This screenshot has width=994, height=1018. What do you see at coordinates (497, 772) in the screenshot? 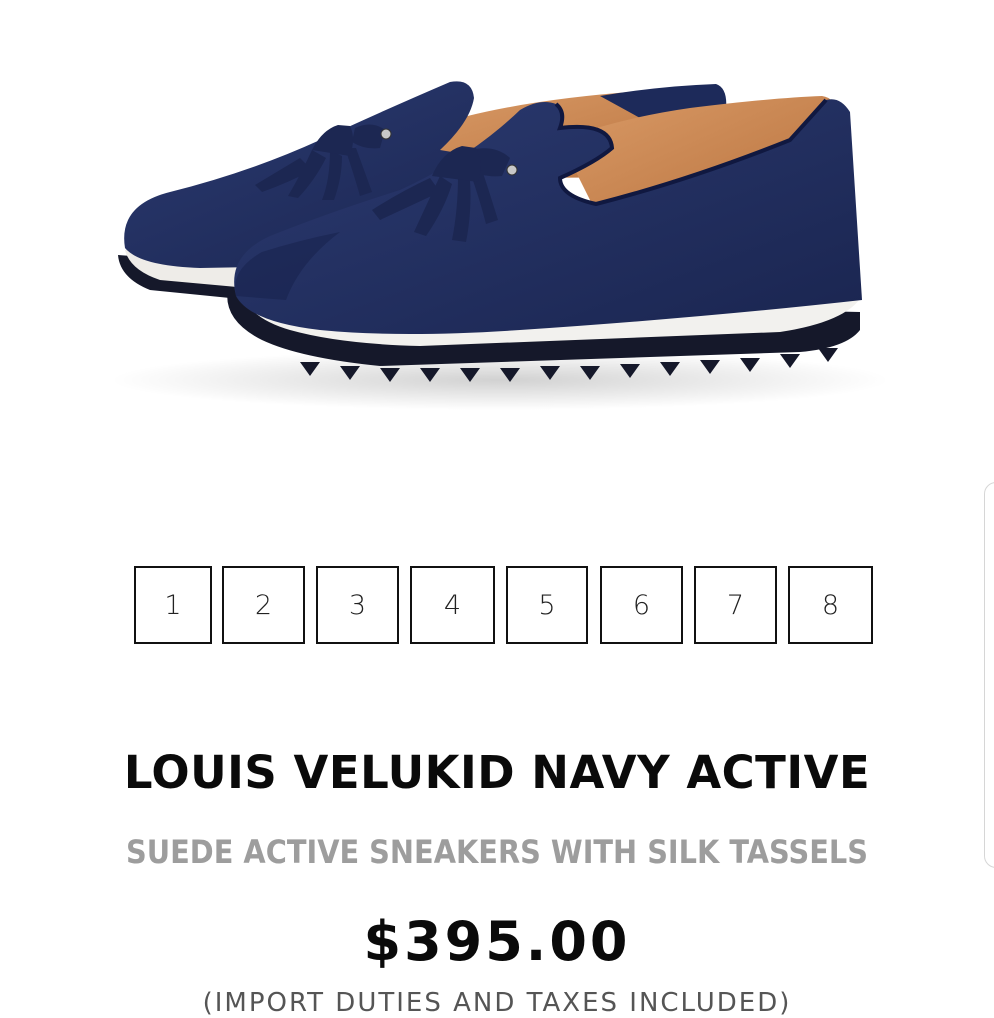
I see `product-title: LOUIS VELUKID NAVY ACTIVE` at bounding box center [497, 772].